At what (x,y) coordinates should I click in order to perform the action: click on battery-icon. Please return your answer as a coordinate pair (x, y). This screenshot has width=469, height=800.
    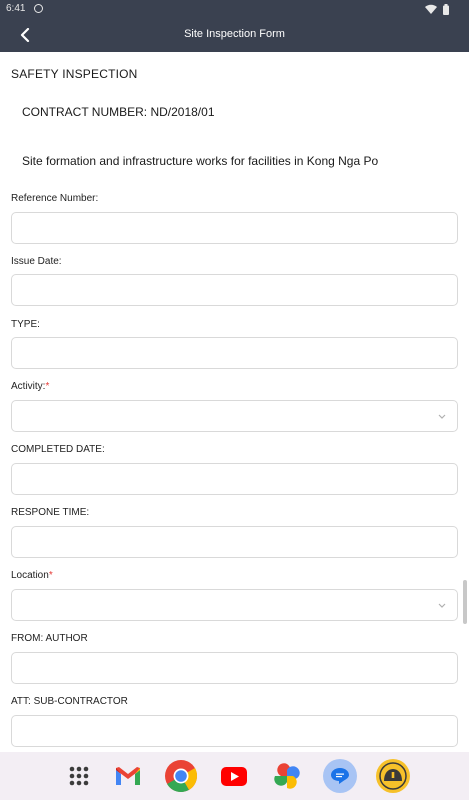
    Looking at the image, I should click on (446, 9).